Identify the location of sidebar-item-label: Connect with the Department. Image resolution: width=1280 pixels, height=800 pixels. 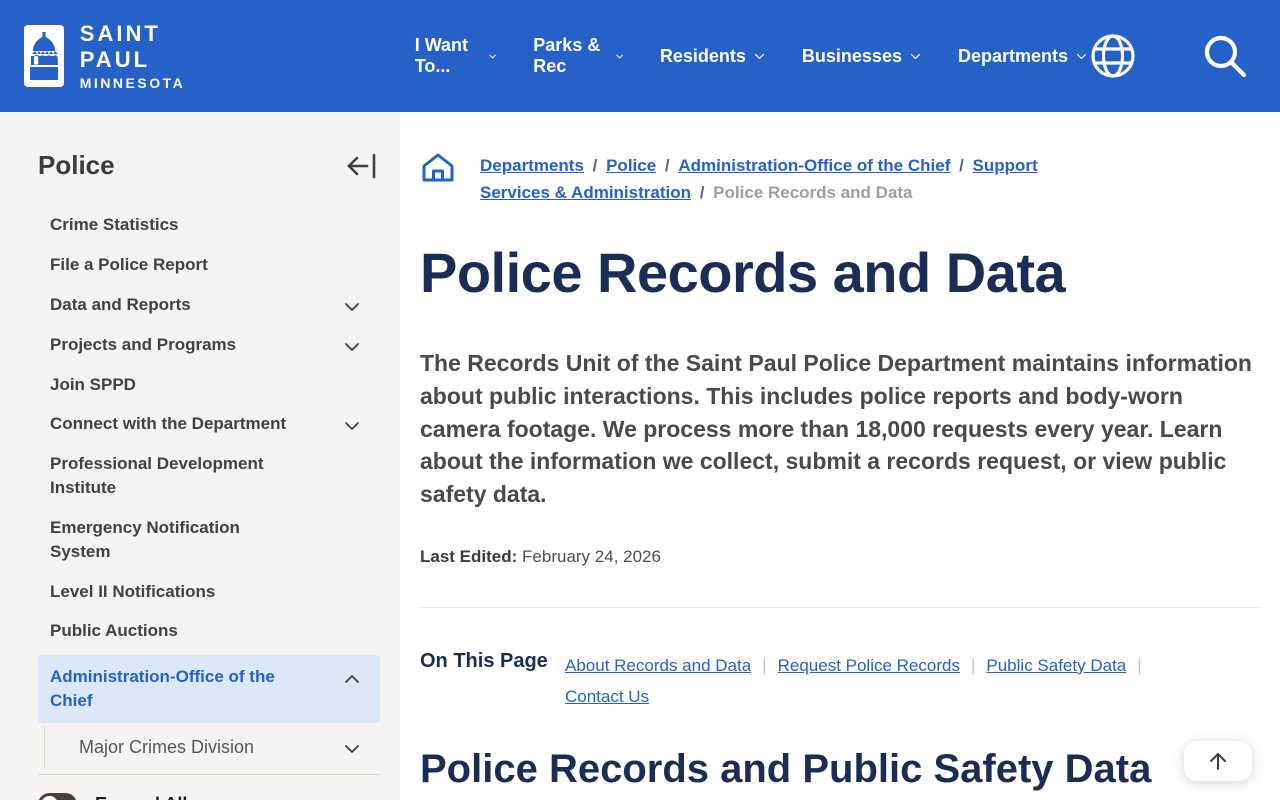
(168, 424).